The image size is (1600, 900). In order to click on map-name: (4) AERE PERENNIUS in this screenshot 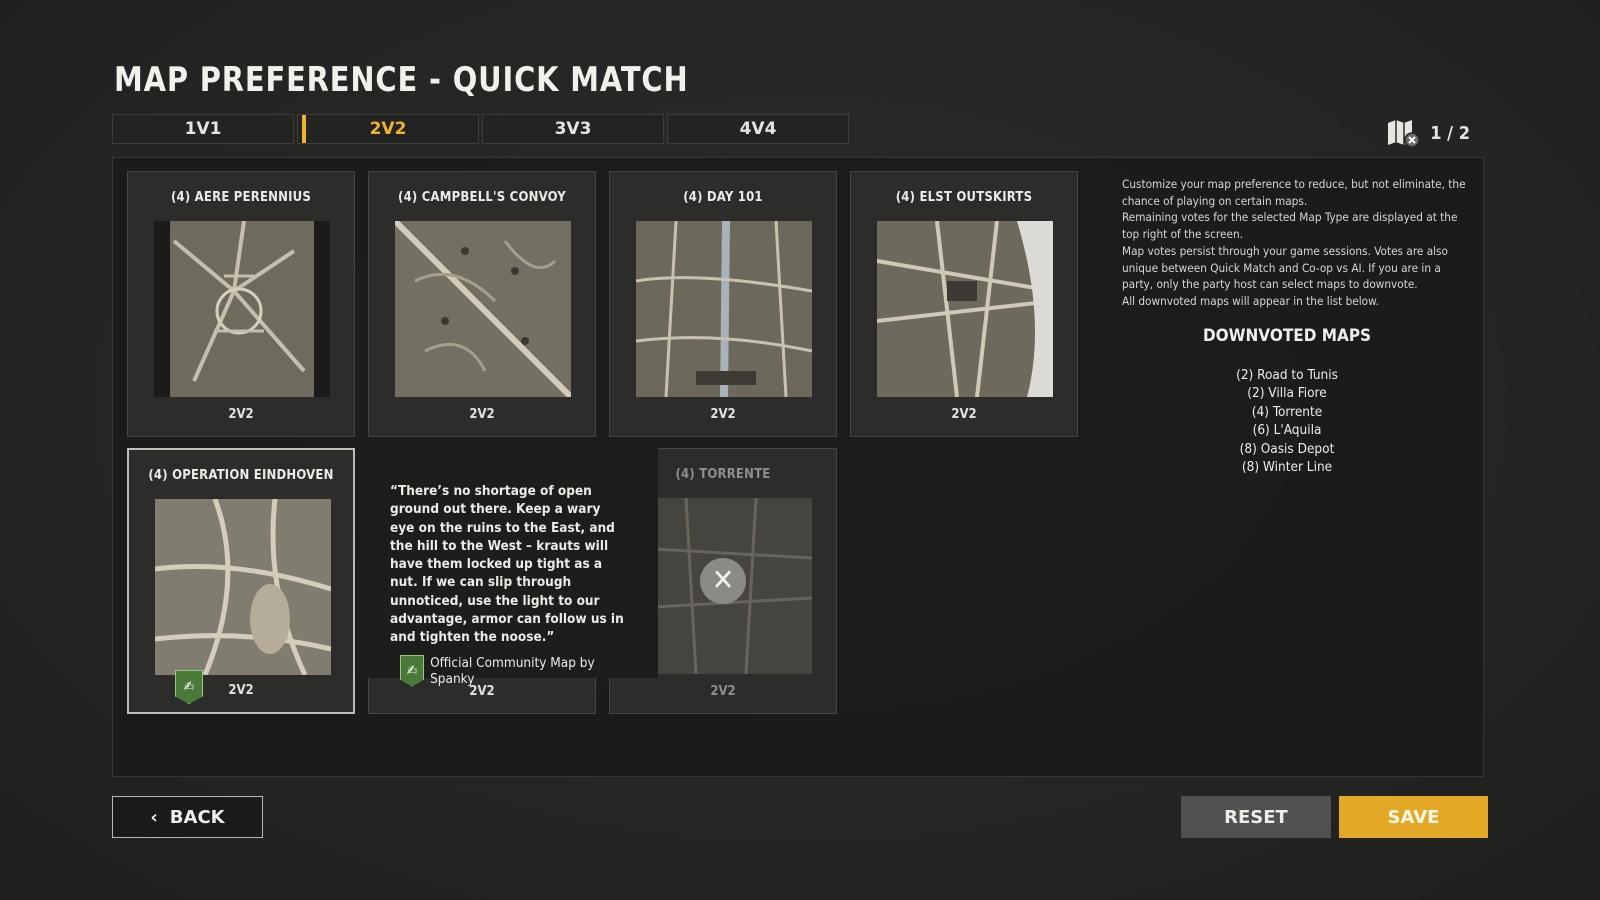, I will do `click(240, 197)`.